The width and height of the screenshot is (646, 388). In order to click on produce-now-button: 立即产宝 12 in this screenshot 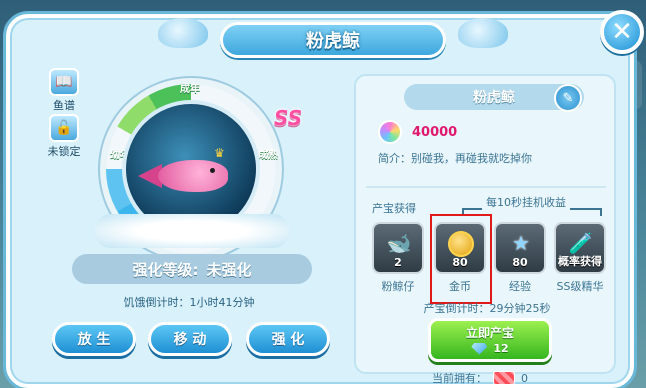, I will do `click(490, 340)`.